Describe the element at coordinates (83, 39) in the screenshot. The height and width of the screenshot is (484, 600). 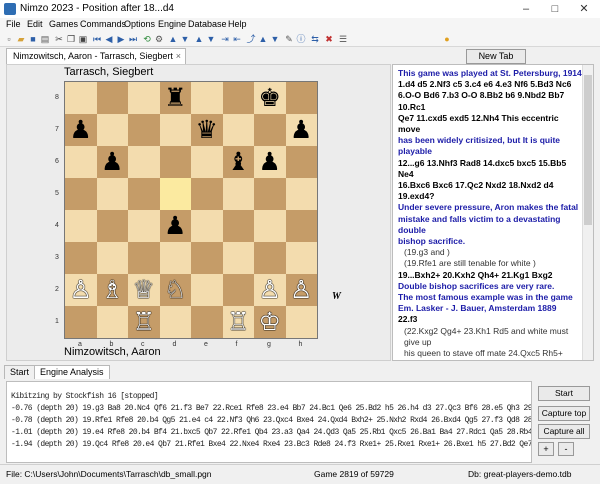
I see `paste-icon: ▣` at that location.